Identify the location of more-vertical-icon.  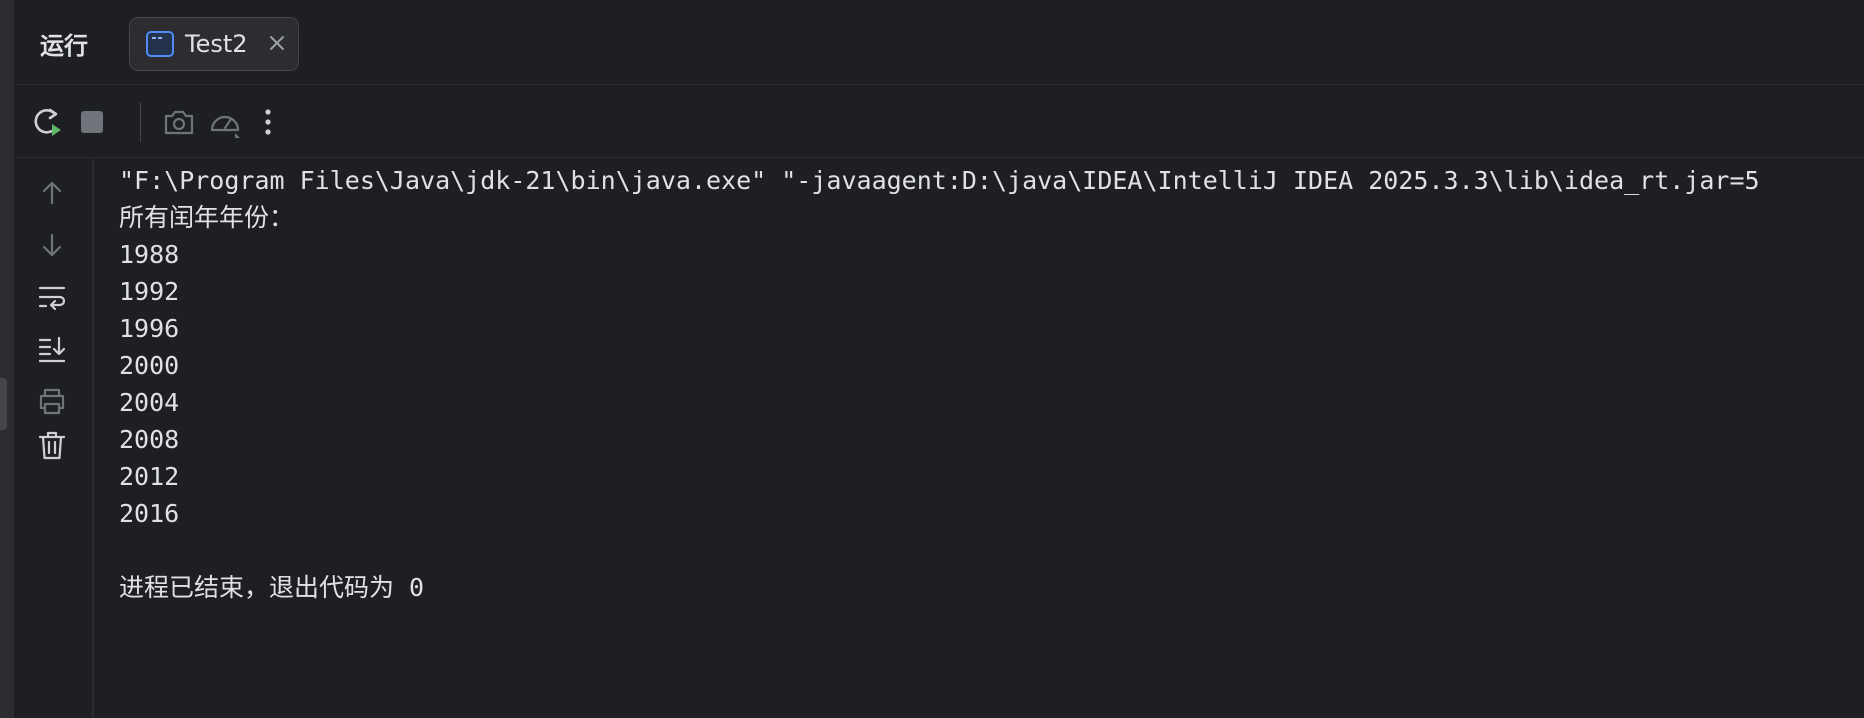
(268, 122).